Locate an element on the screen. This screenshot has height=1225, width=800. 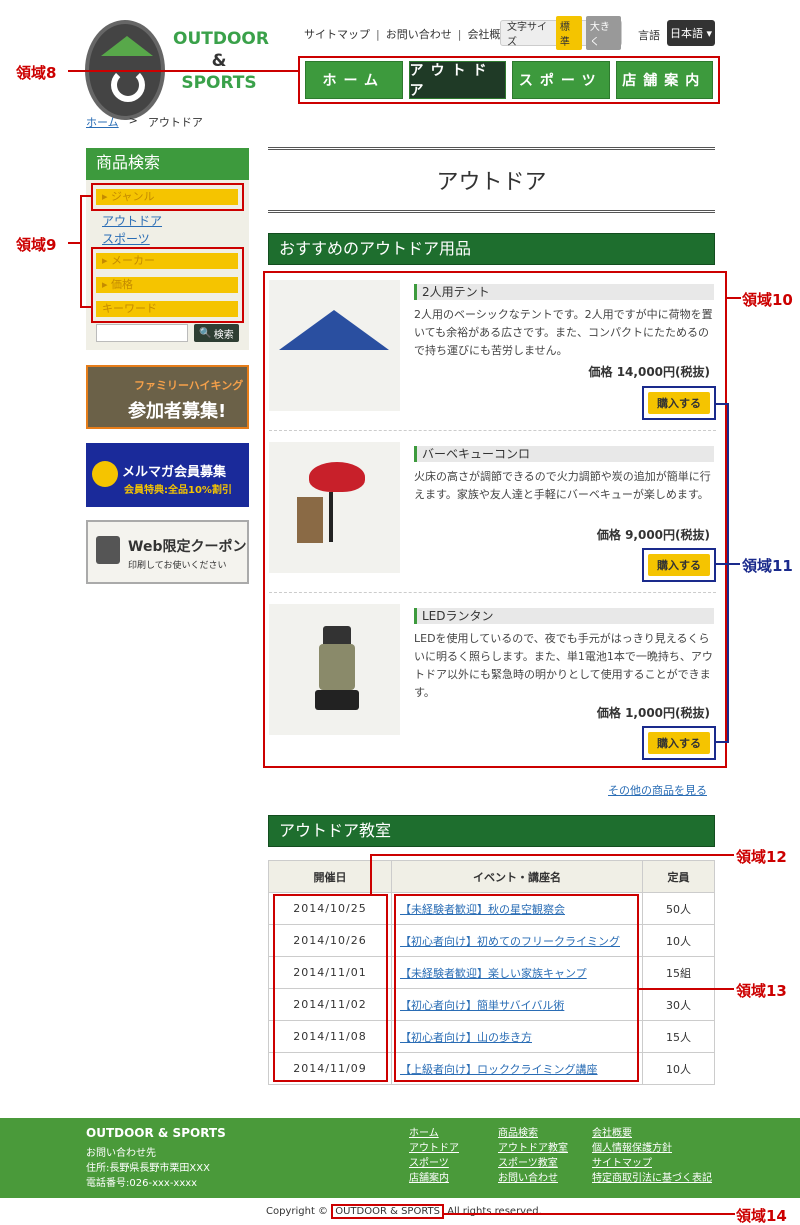
footer-link-sitemap: サイトマップ is located at coordinates (652, 1163).